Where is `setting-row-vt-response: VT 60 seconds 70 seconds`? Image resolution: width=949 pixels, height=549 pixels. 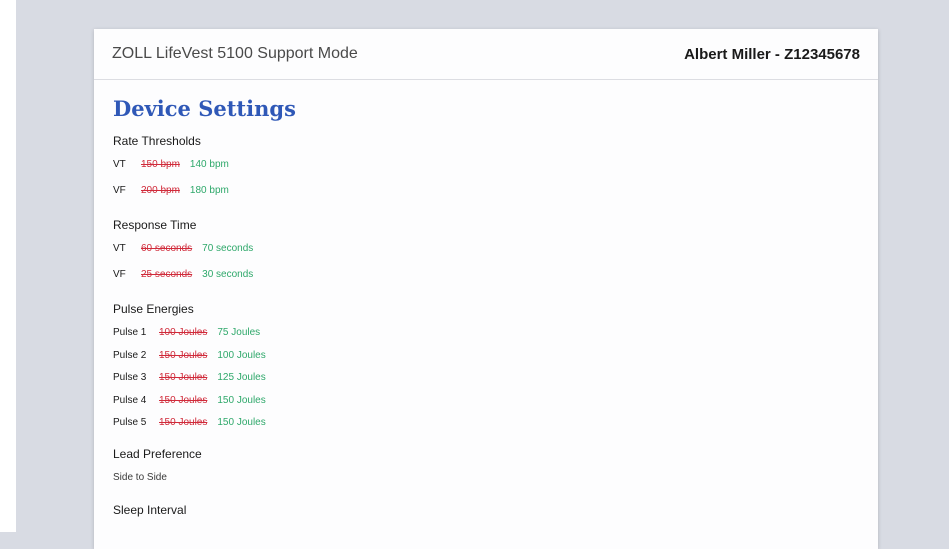
setting-row-vt-response: VT 60 seconds 70 seconds is located at coordinates (486, 254).